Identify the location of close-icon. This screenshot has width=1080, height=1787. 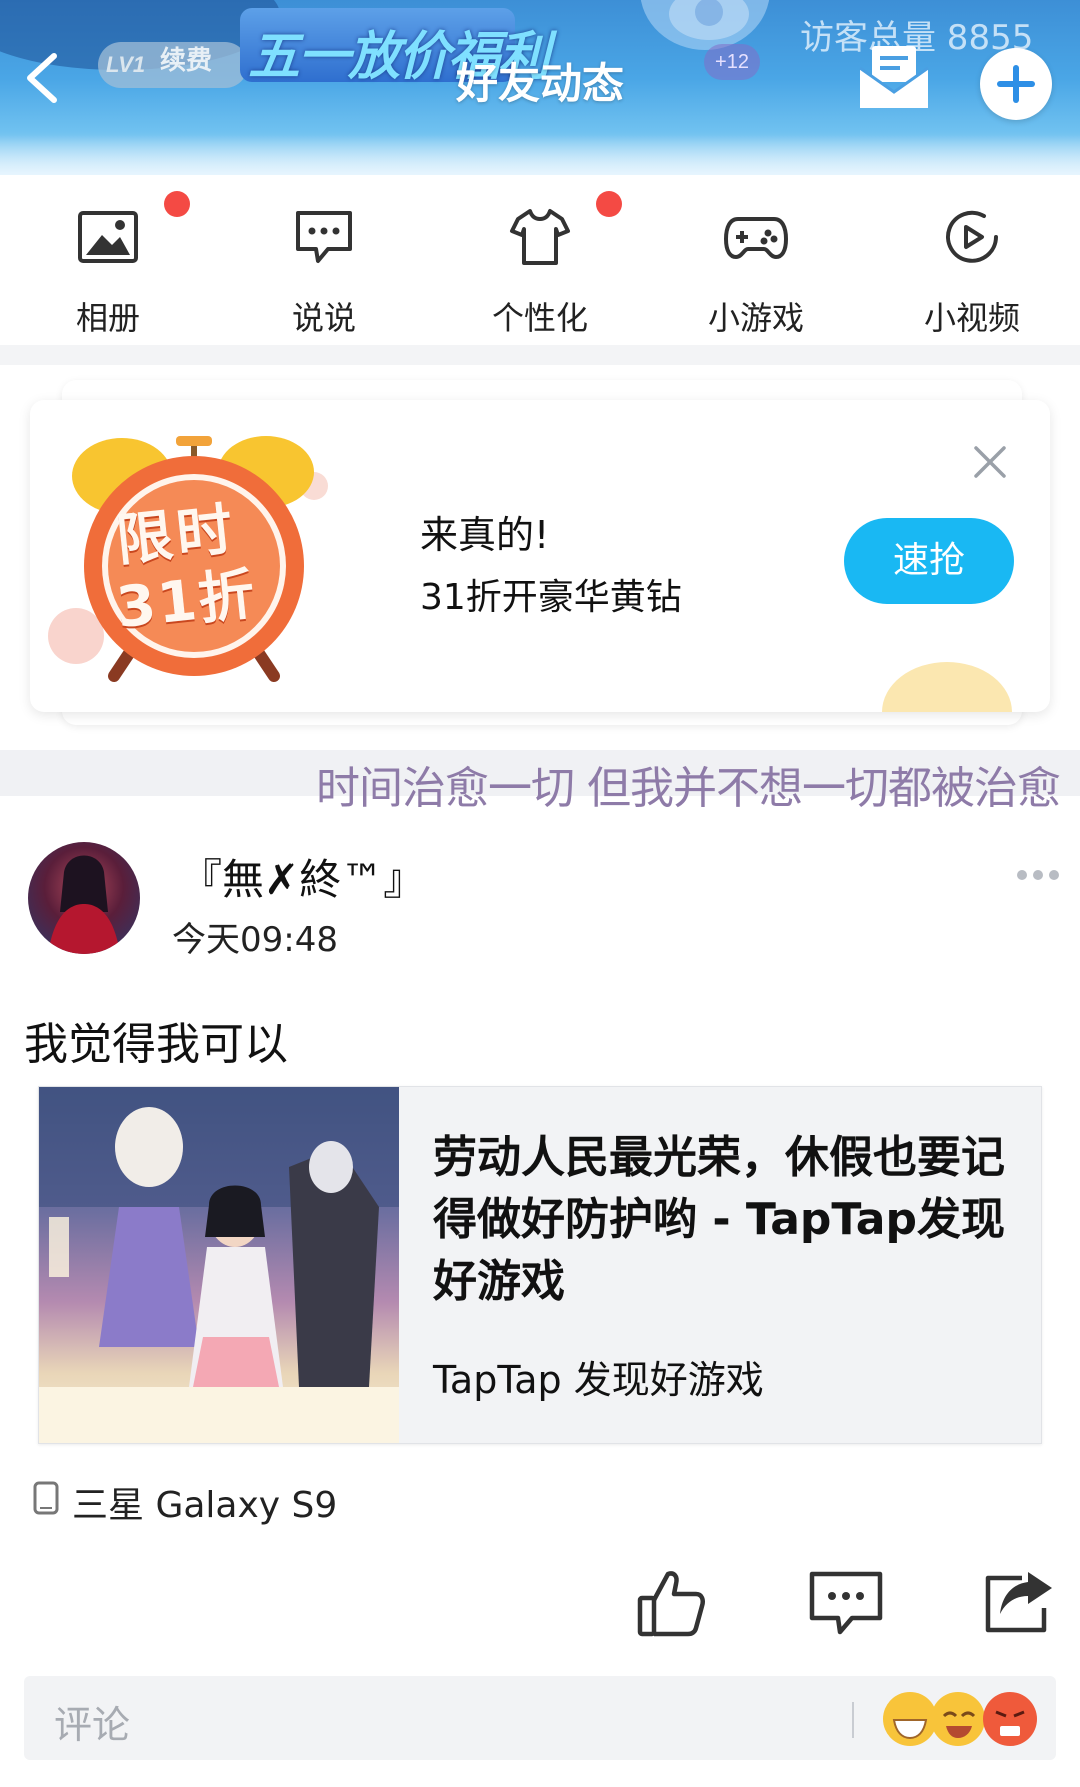
(990, 462).